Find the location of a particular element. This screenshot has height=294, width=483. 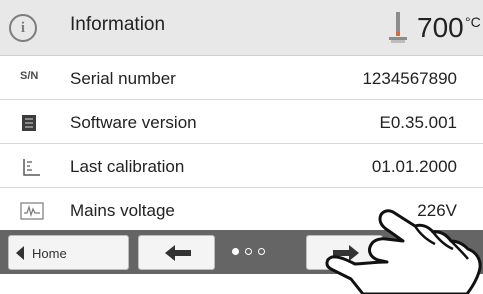

serial-number-value: 1234567890 is located at coordinates (409, 78).